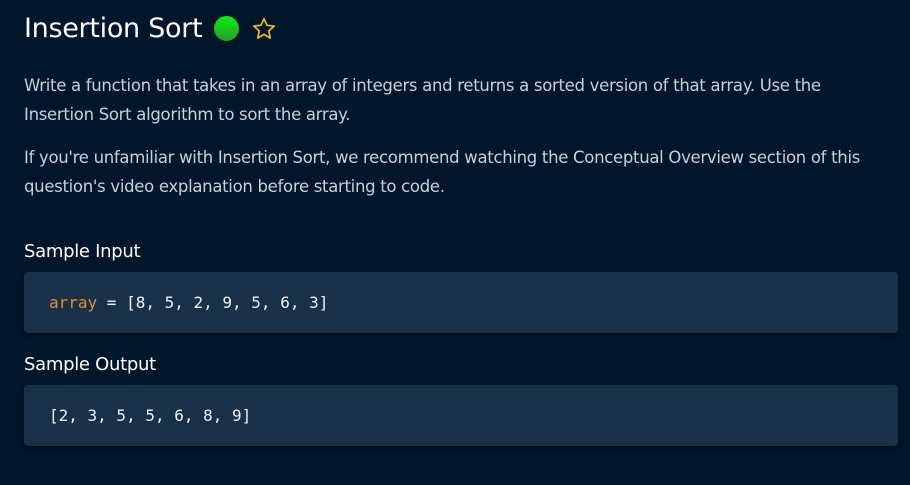  I want to click on question-header: Insertion Sort, so click(150, 28).